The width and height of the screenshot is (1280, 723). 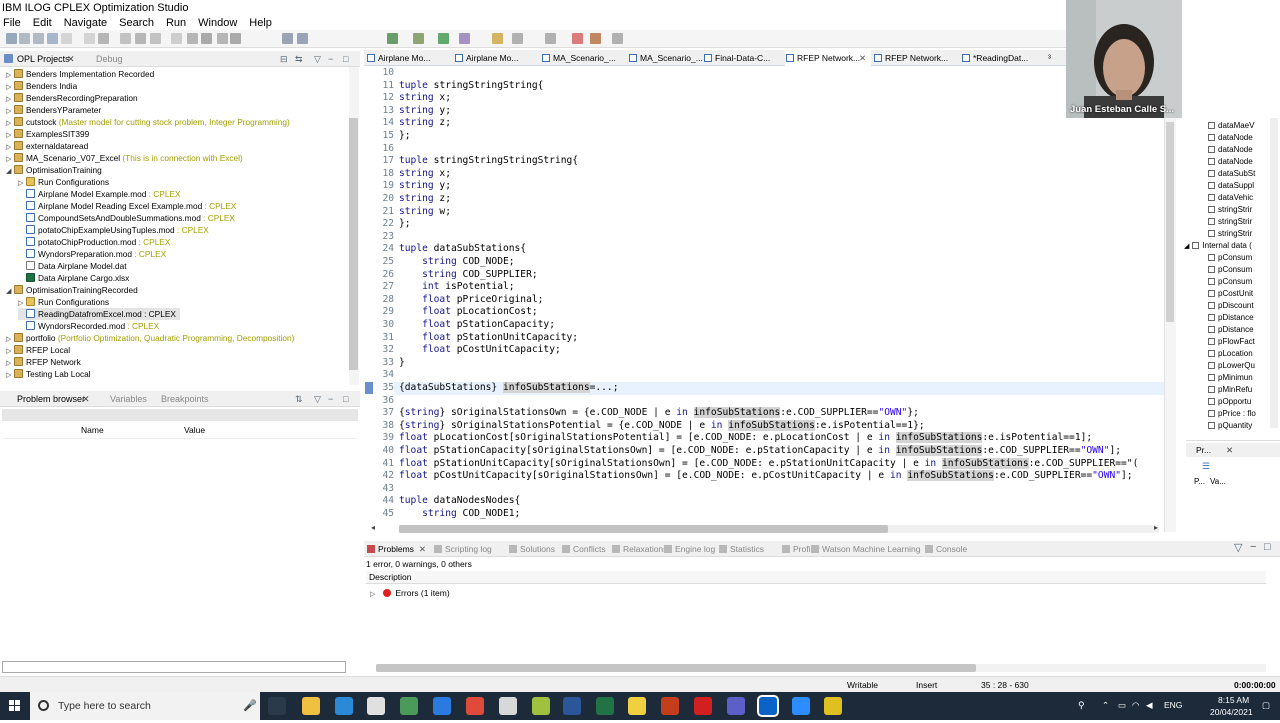 I want to click on outline-item: pPrice : flo, so click(x=1232, y=414).